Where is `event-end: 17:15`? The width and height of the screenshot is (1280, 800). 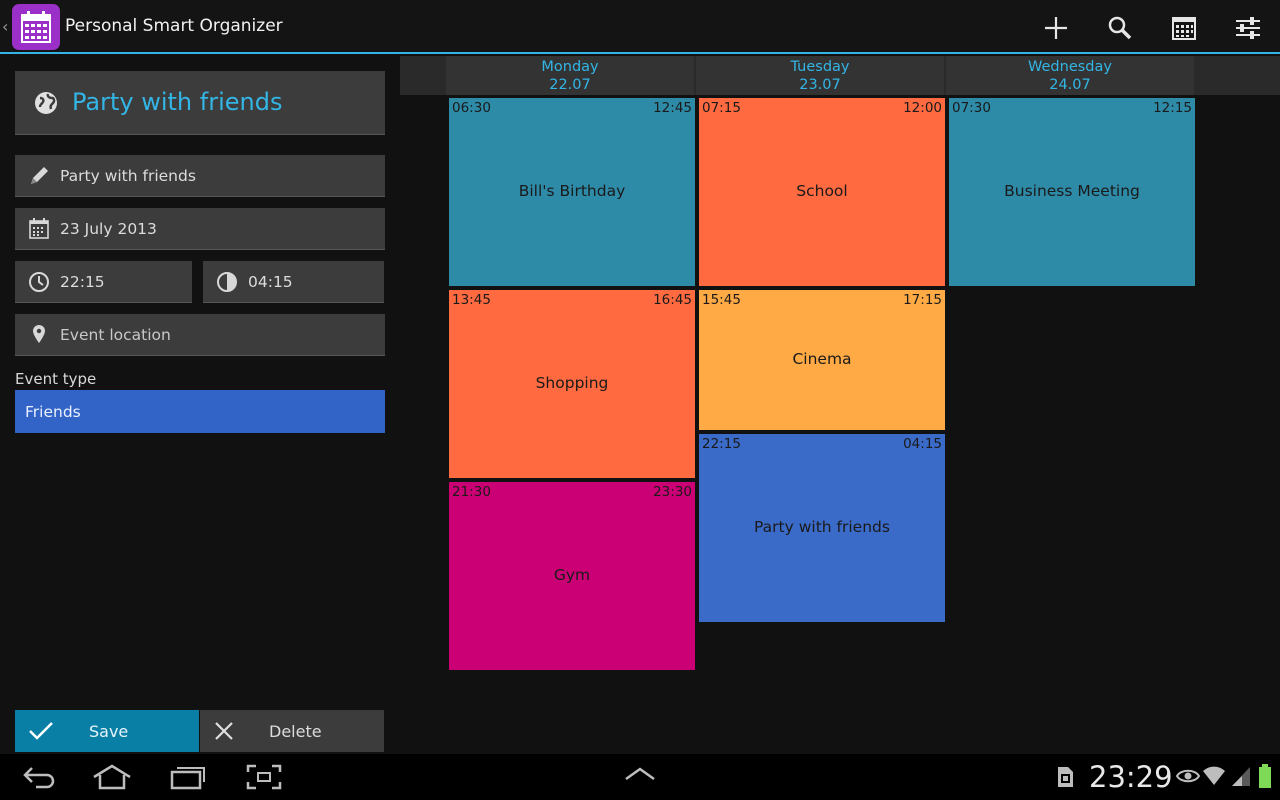 event-end: 17:15 is located at coordinates (922, 300).